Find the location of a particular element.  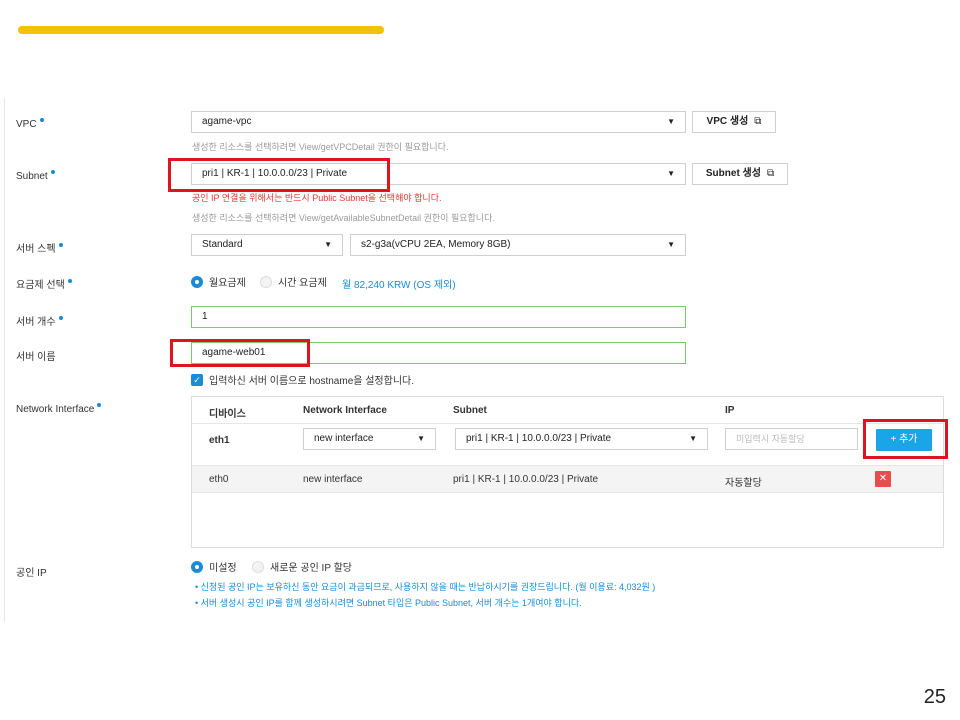

edit-device: eth1 is located at coordinates (219, 440).